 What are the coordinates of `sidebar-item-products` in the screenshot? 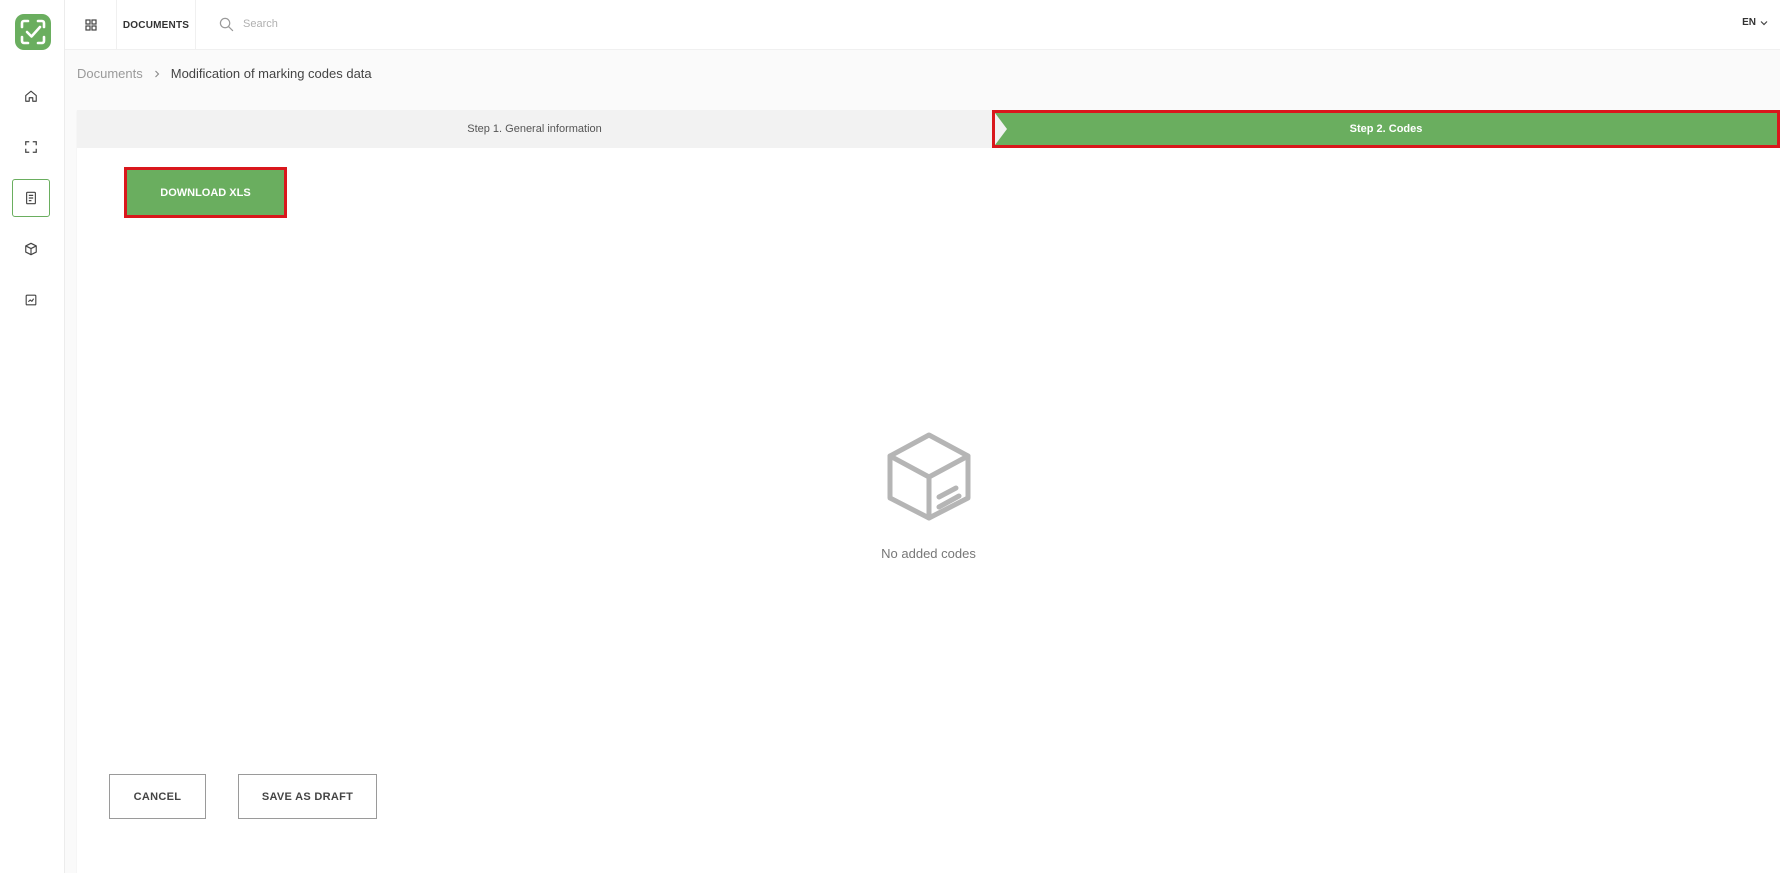 It's located at (31, 249).